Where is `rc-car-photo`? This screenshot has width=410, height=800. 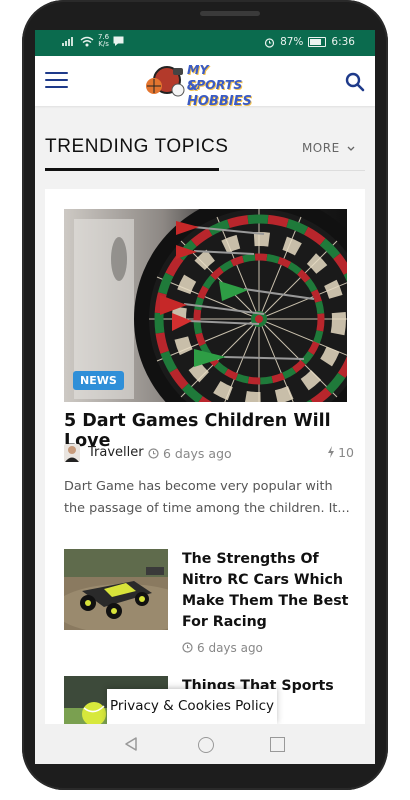 rc-car-photo is located at coordinates (116, 589).